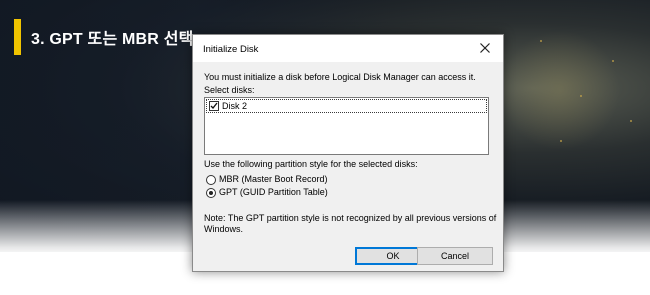 The height and width of the screenshot is (295, 650). Describe the element at coordinates (235, 106) in the screenshot. I see `disk-label: Disk 2` at that location.